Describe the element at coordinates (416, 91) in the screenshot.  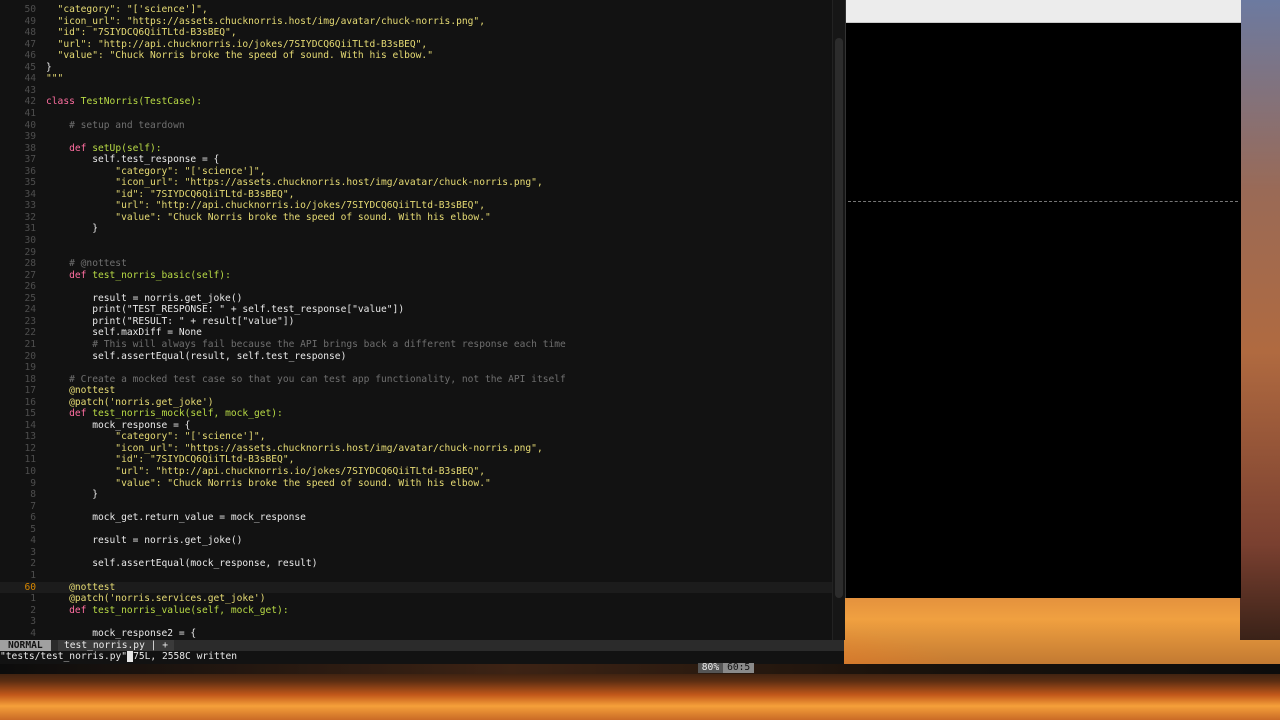
I see `code-line: 43` at that location.